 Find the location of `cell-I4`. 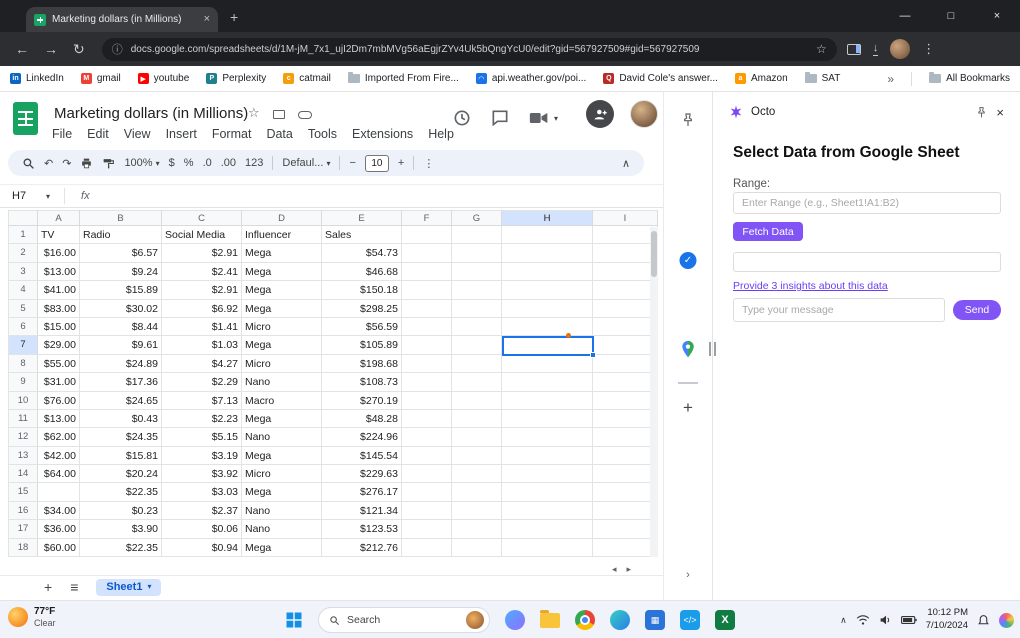

cell-I4 is located at coordinates (625, 290).